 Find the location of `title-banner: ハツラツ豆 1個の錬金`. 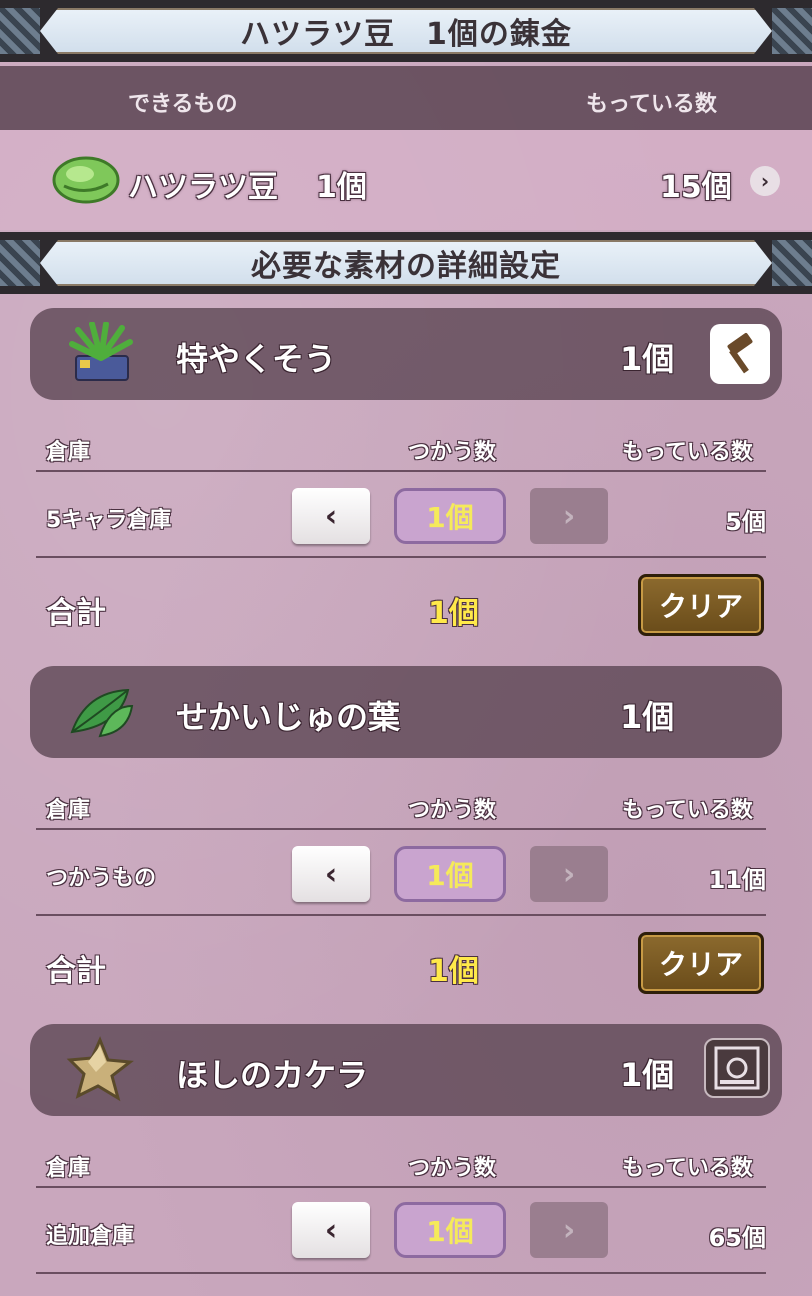

title-banner: ハツラツ豆 1個の錬金 is located at coordinates (406, 31).